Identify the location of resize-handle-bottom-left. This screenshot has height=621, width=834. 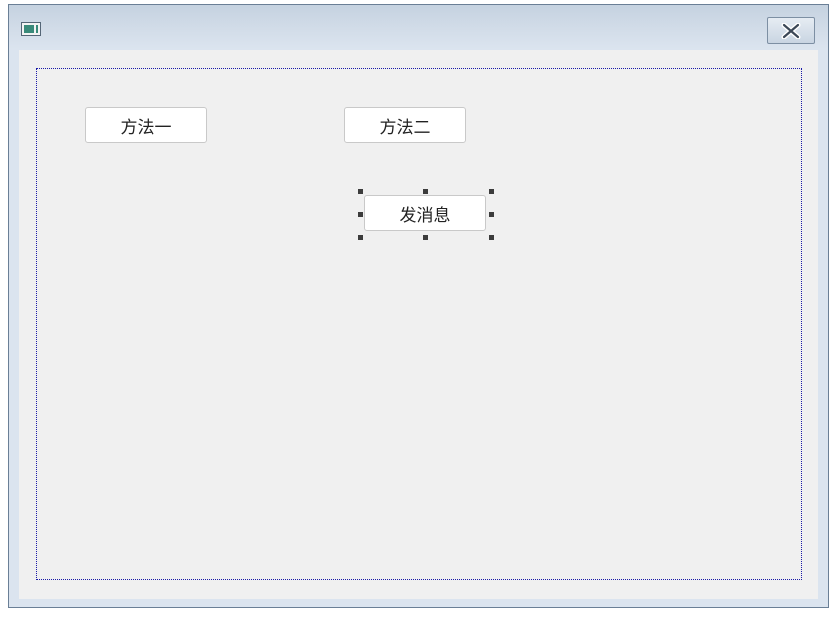
(360, 237).